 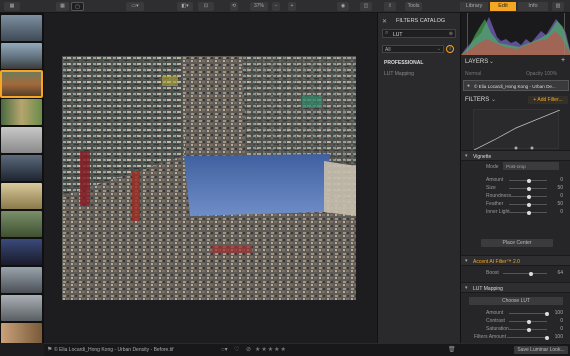 What do you see at coordinates (224, 349) in the screenshot?
I see `color-label-icon: ○▾` at bounding box center [224, 349].